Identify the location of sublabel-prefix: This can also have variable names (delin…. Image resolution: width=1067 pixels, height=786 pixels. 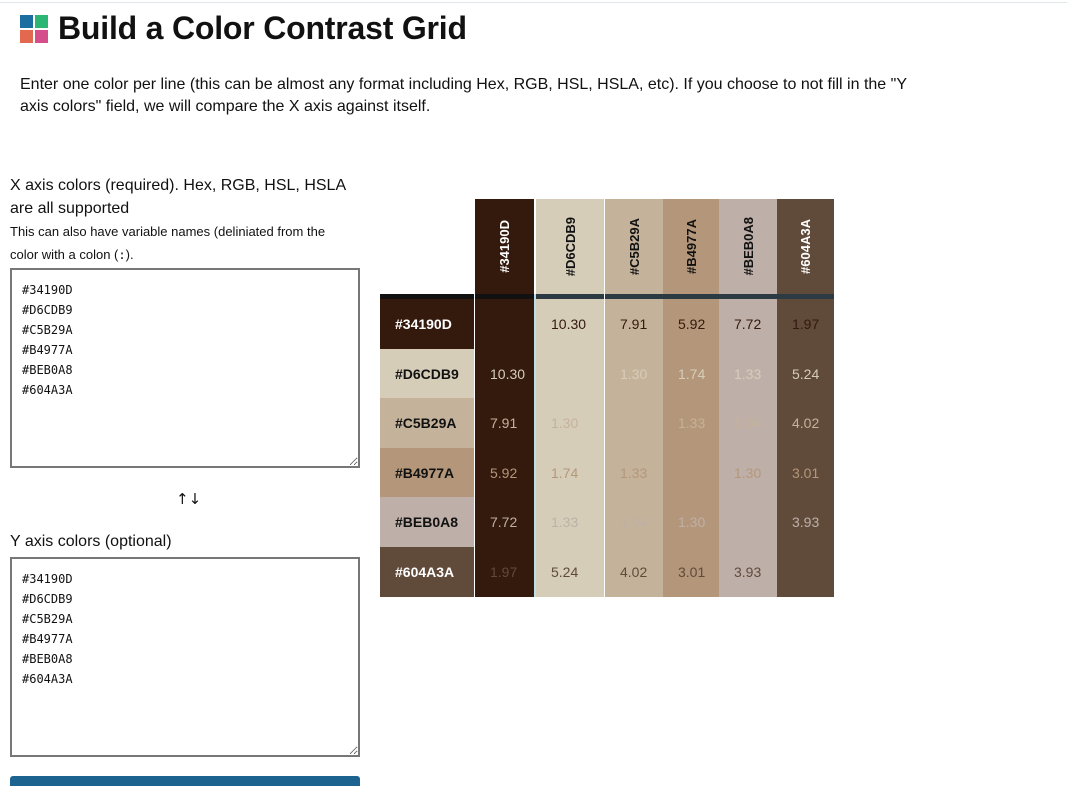
(168, 243).